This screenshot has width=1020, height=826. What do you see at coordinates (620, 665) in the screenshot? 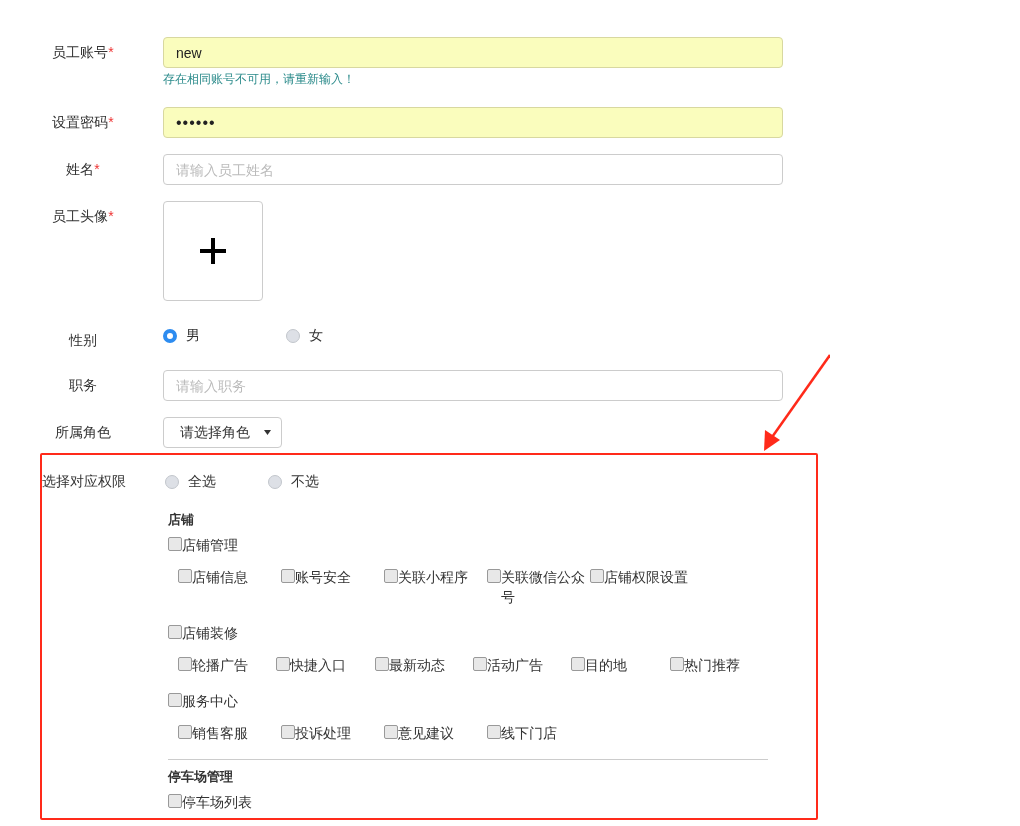
I see `permission-checkbox: 目的地` at bounding box center [620, 665].